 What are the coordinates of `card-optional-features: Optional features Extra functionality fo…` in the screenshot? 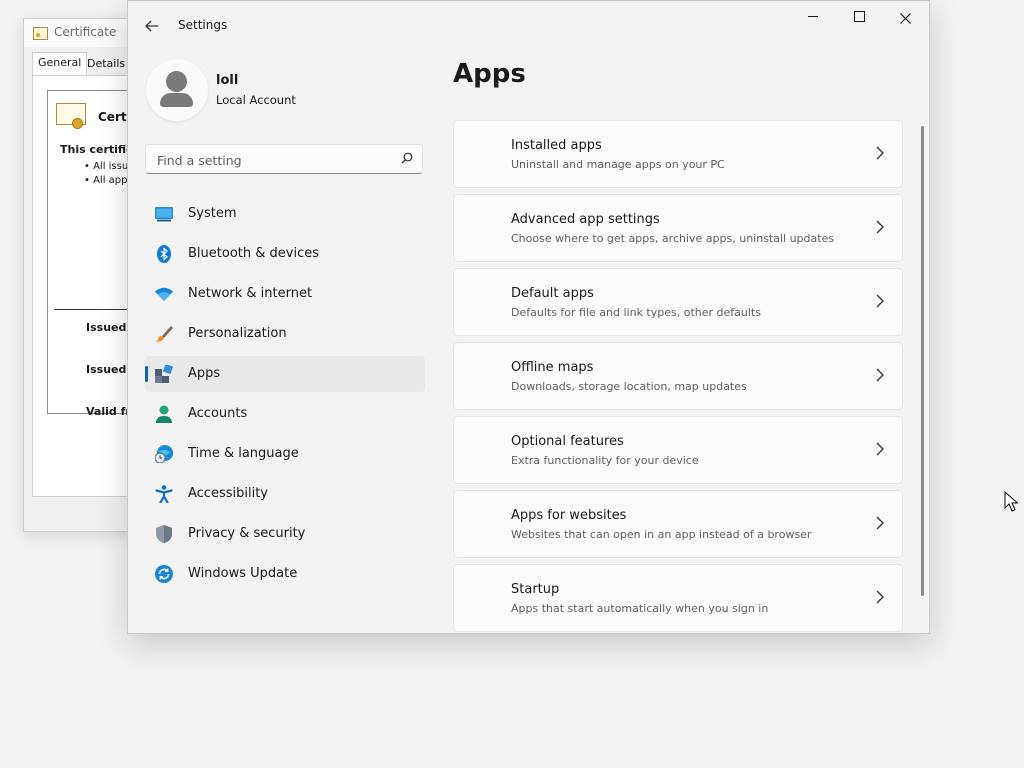 It's located at (678, 450).